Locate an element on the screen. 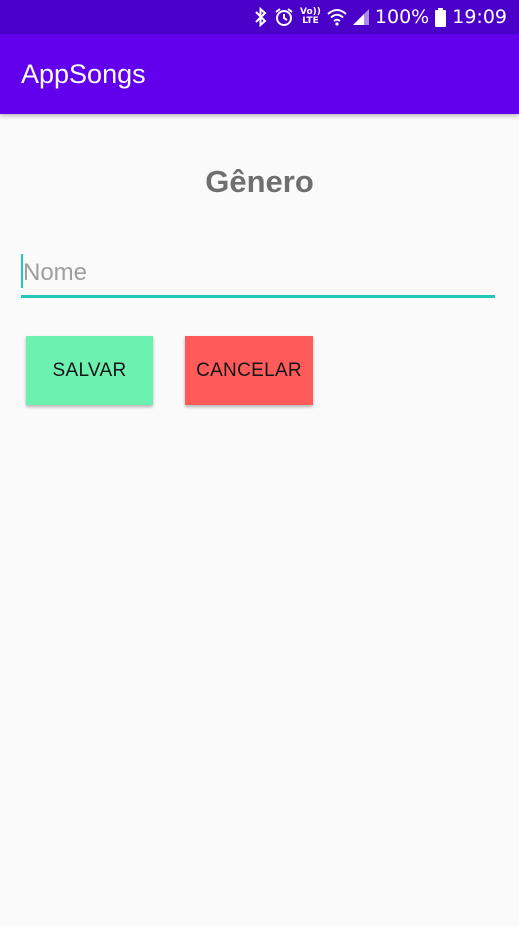 The width and height of the screenshot is (519, 926). cancel-button: CANCELAR is located at coordinates (249, 370).